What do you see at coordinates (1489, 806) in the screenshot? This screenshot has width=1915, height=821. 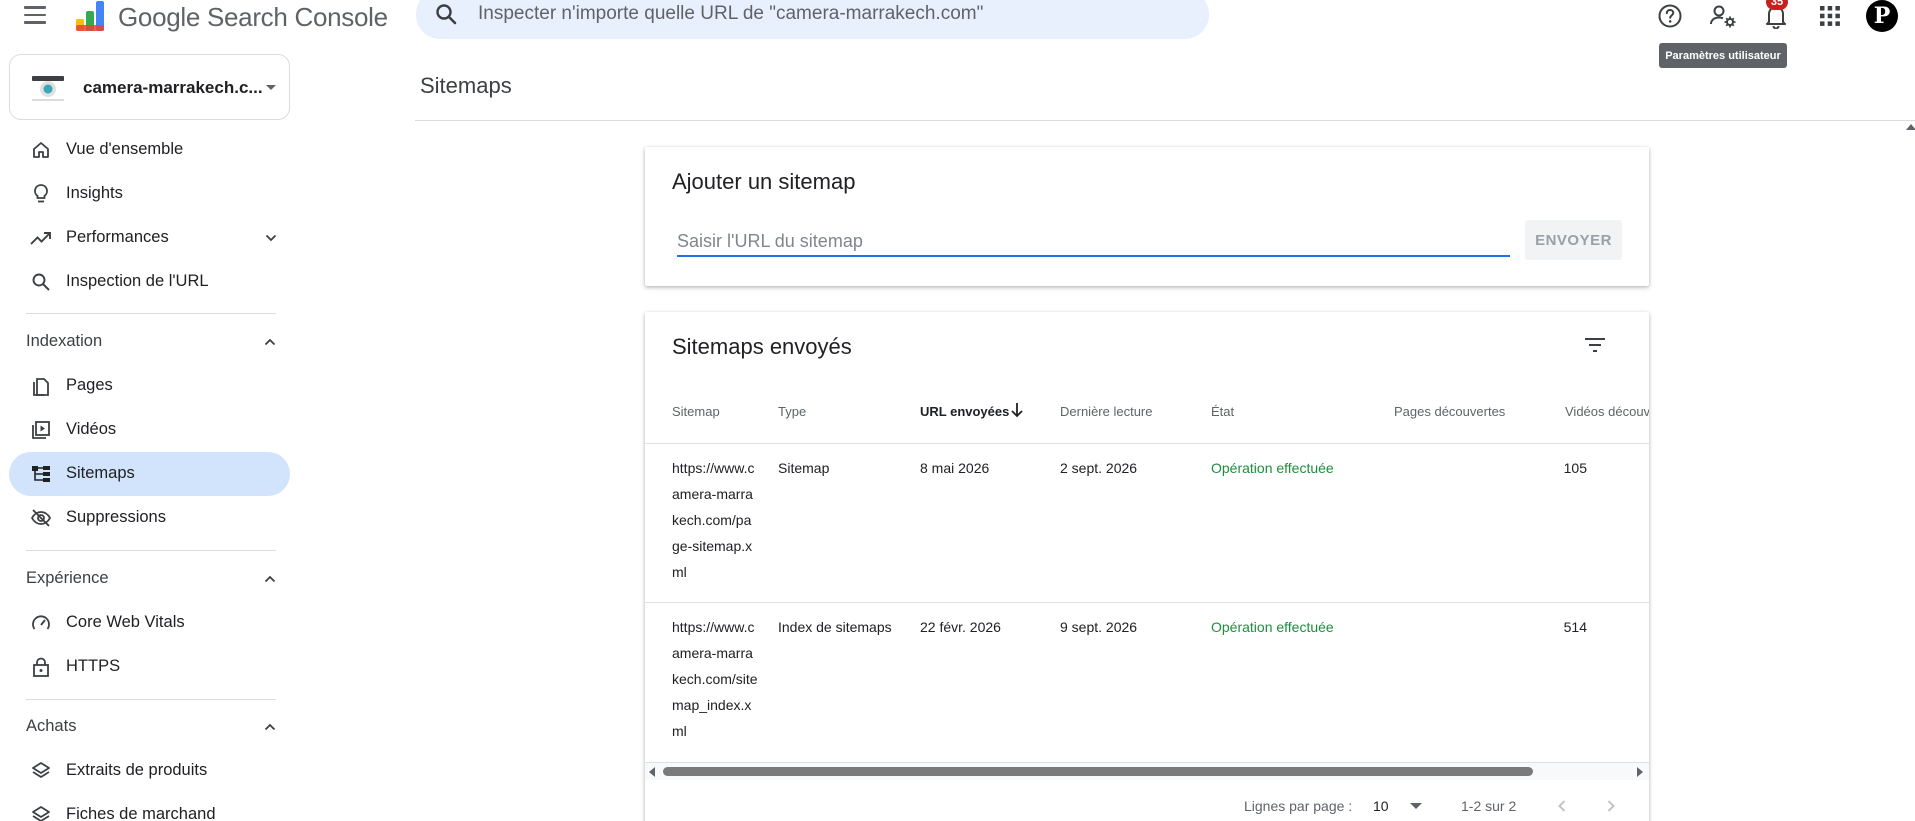 I see `pagination-range: 1-2 sur 2` at bounding box center [1489, 806].